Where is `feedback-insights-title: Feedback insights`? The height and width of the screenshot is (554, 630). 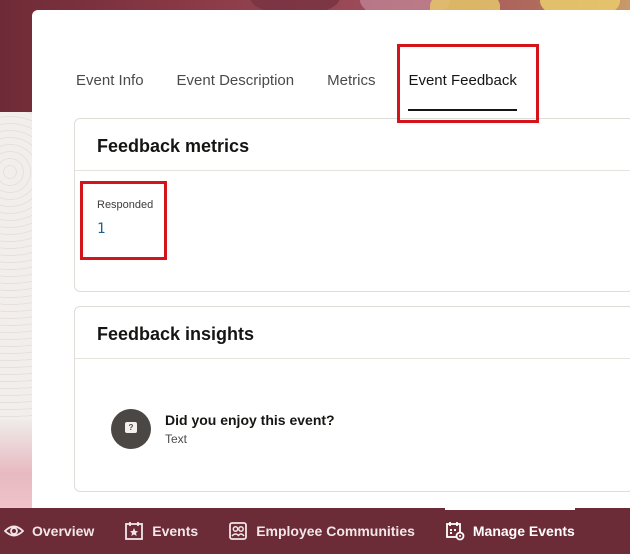 feedback-insights-title: Feedback insights is located at coordinates (352, 333).